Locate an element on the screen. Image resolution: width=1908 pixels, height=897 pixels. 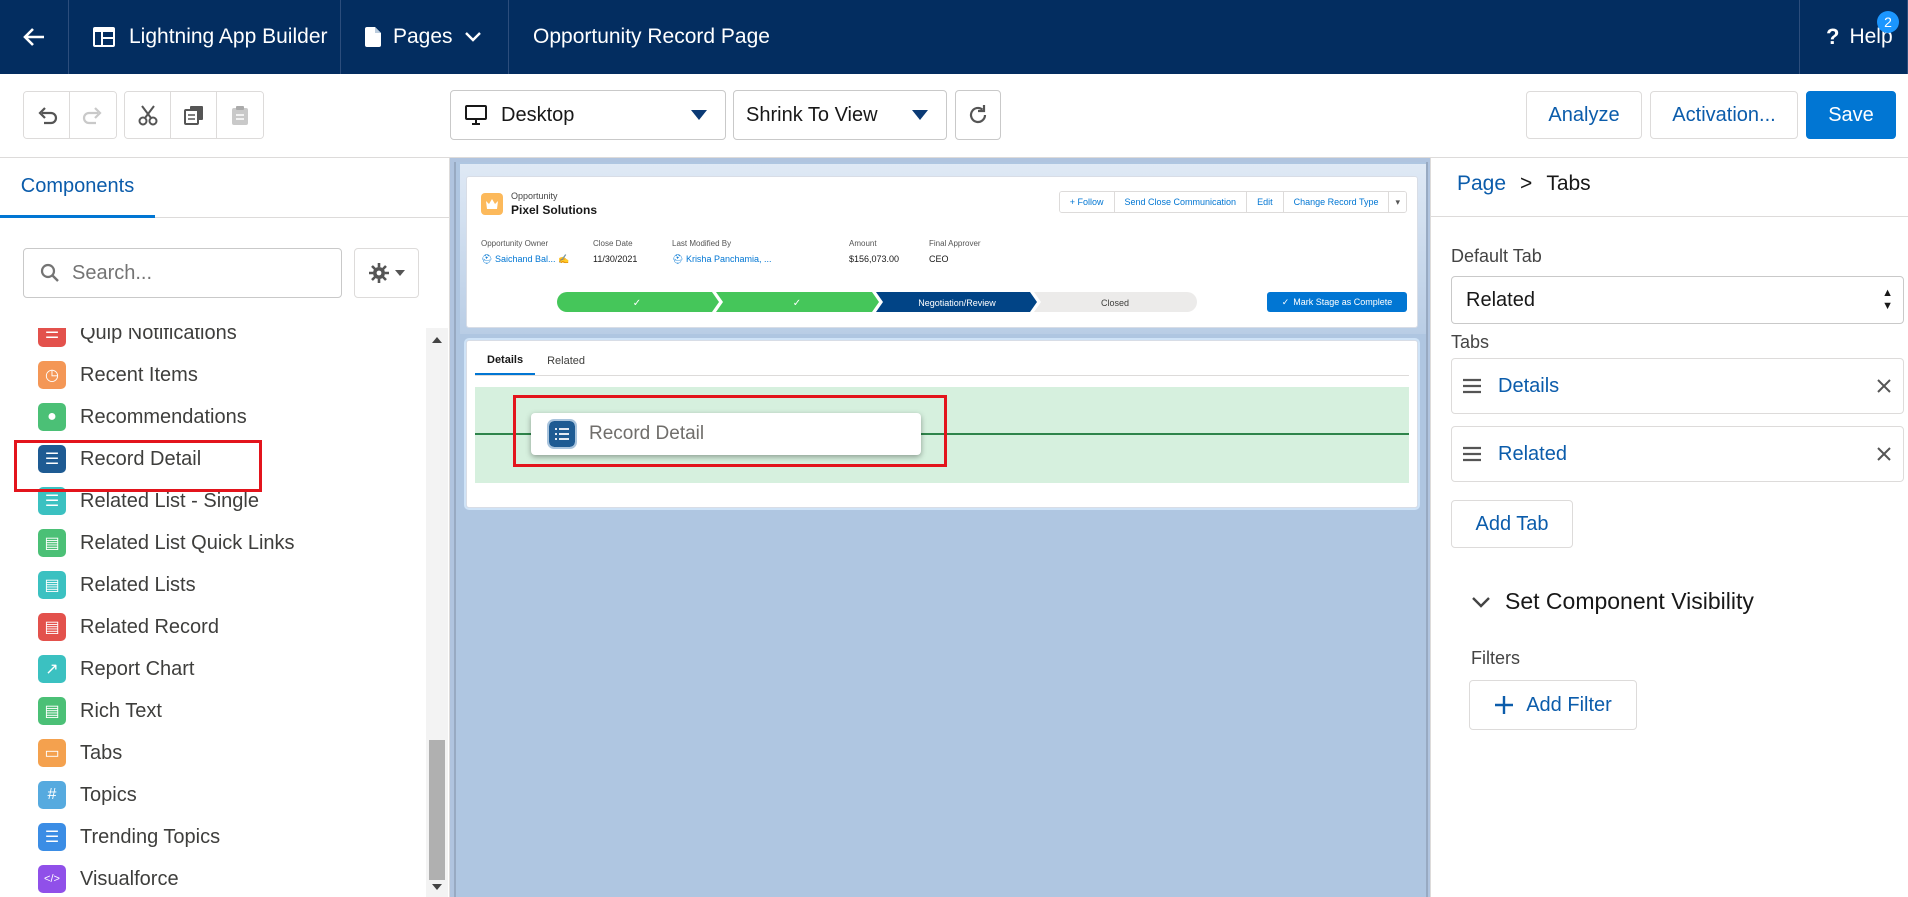
related-record-icon: ▤ is located at coordinates (52, 627).